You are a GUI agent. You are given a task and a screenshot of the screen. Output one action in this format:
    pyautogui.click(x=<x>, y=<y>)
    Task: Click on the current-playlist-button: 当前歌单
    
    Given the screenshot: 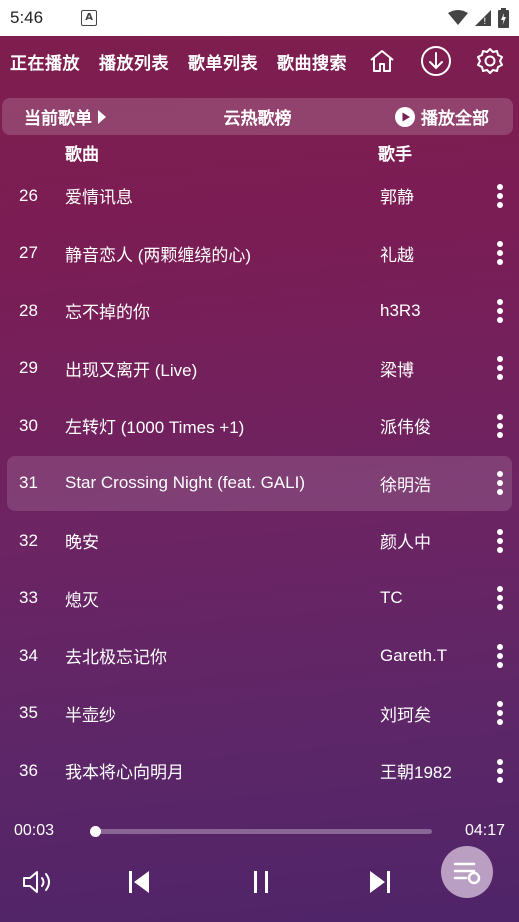 What is the action you would take?
    pyautogui.click(x=65, y=116)
    